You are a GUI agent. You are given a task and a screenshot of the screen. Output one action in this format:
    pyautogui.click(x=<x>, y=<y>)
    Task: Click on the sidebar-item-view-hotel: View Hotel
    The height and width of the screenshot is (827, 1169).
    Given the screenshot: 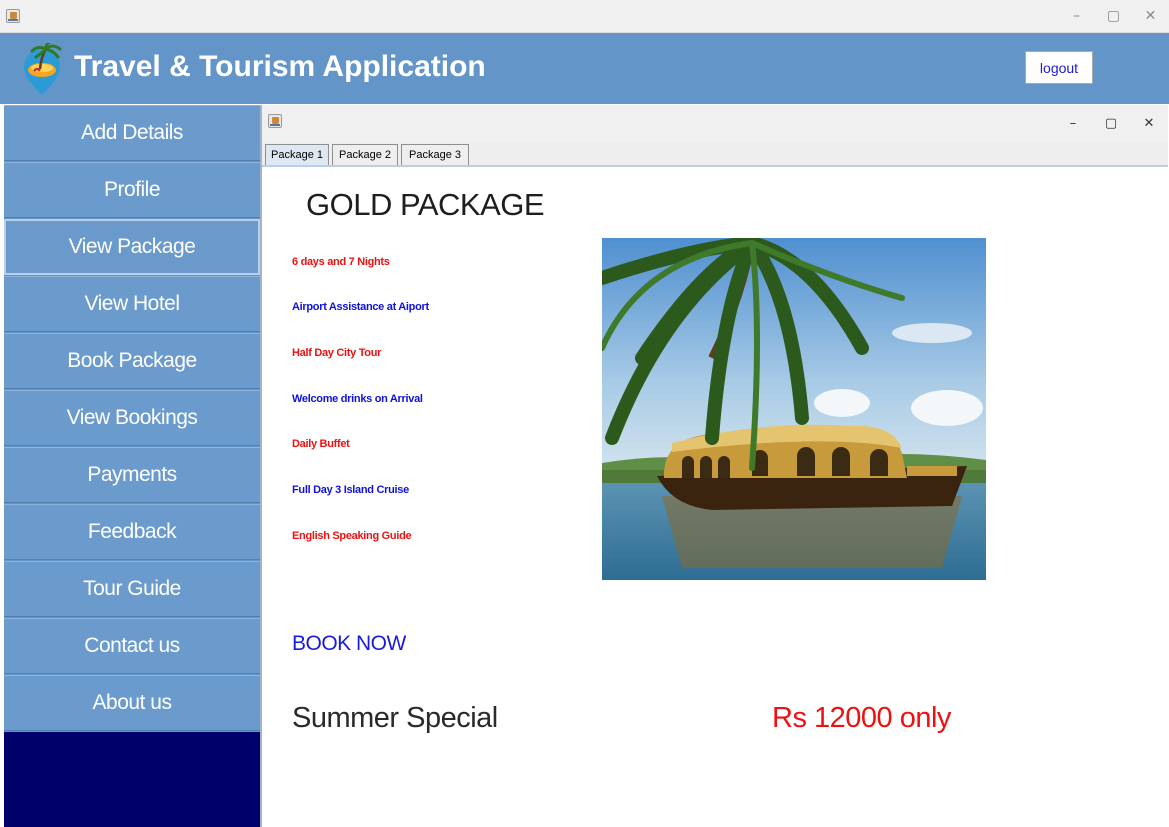 What is the action you would take?
    pyautogui.click(x=132, y=304)
    